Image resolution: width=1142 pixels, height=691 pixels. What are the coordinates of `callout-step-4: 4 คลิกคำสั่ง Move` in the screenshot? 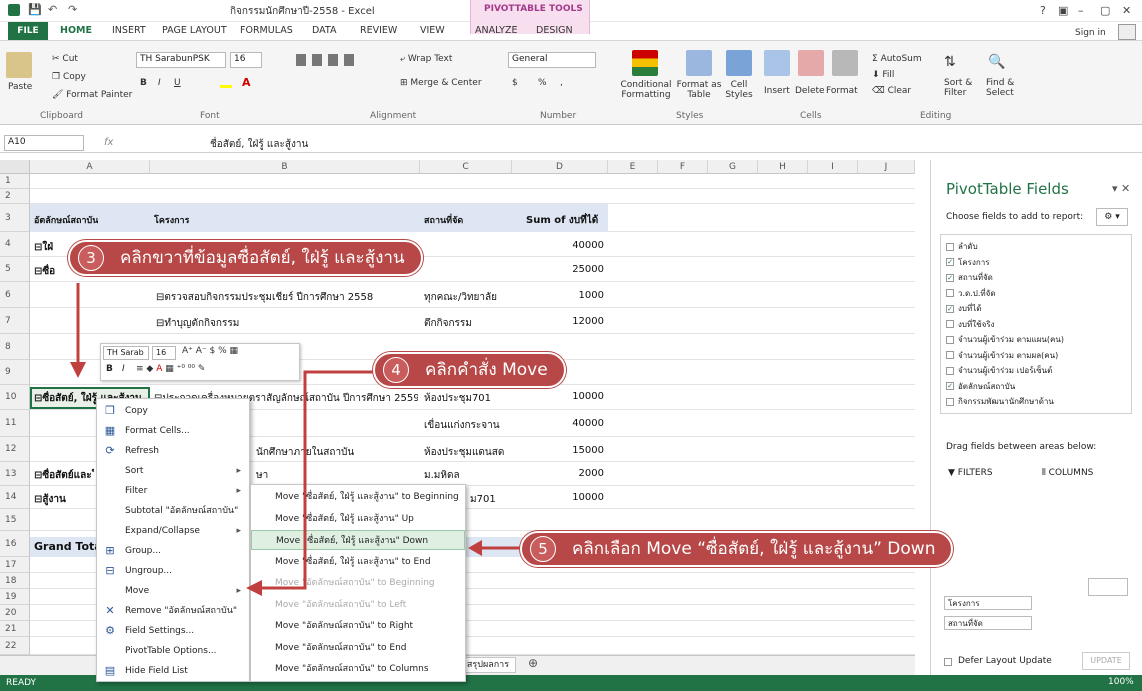 It's located at (469, 370).